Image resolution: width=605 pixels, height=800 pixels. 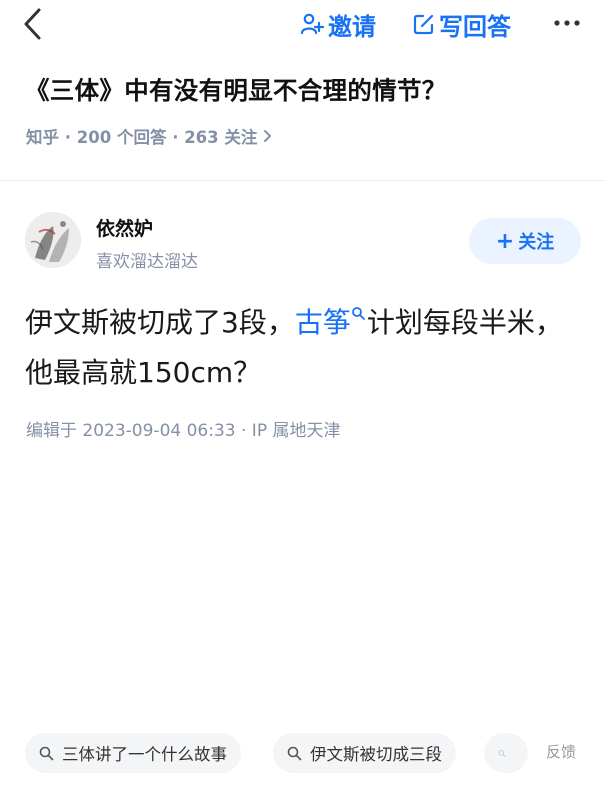 I want to click on follow-label: 关注, so click(x=536, y=242).